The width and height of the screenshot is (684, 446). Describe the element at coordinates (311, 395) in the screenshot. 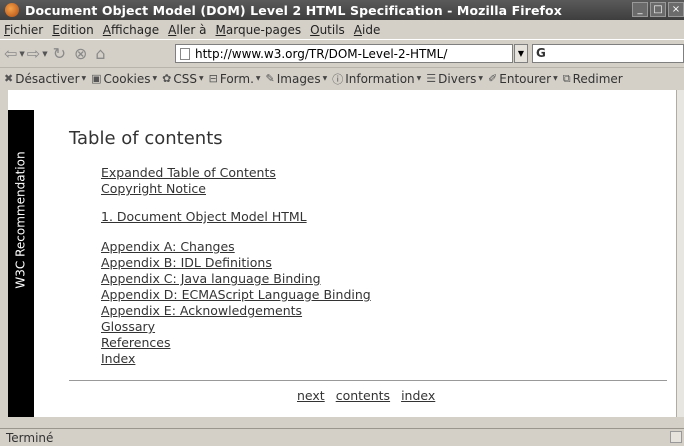

I see `next-link: next` at that location.